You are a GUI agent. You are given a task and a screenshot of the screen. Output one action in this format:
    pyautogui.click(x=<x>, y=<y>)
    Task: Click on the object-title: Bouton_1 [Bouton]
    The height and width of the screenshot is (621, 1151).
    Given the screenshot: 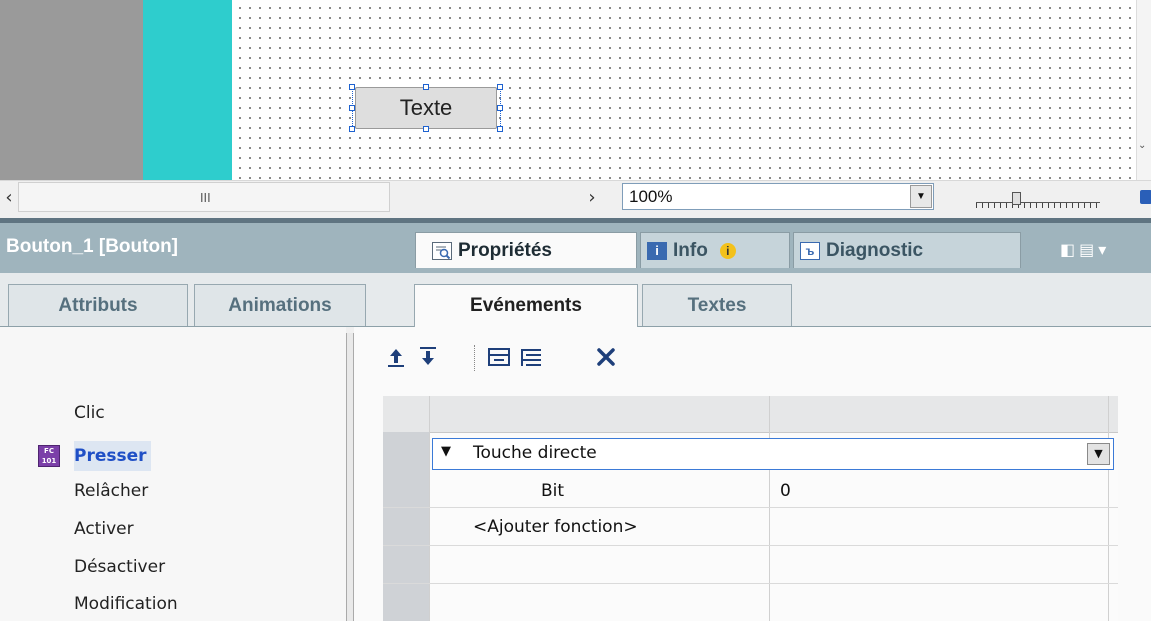 What is the action you would take?
    pyautogui.click(x=92, y=246)
    